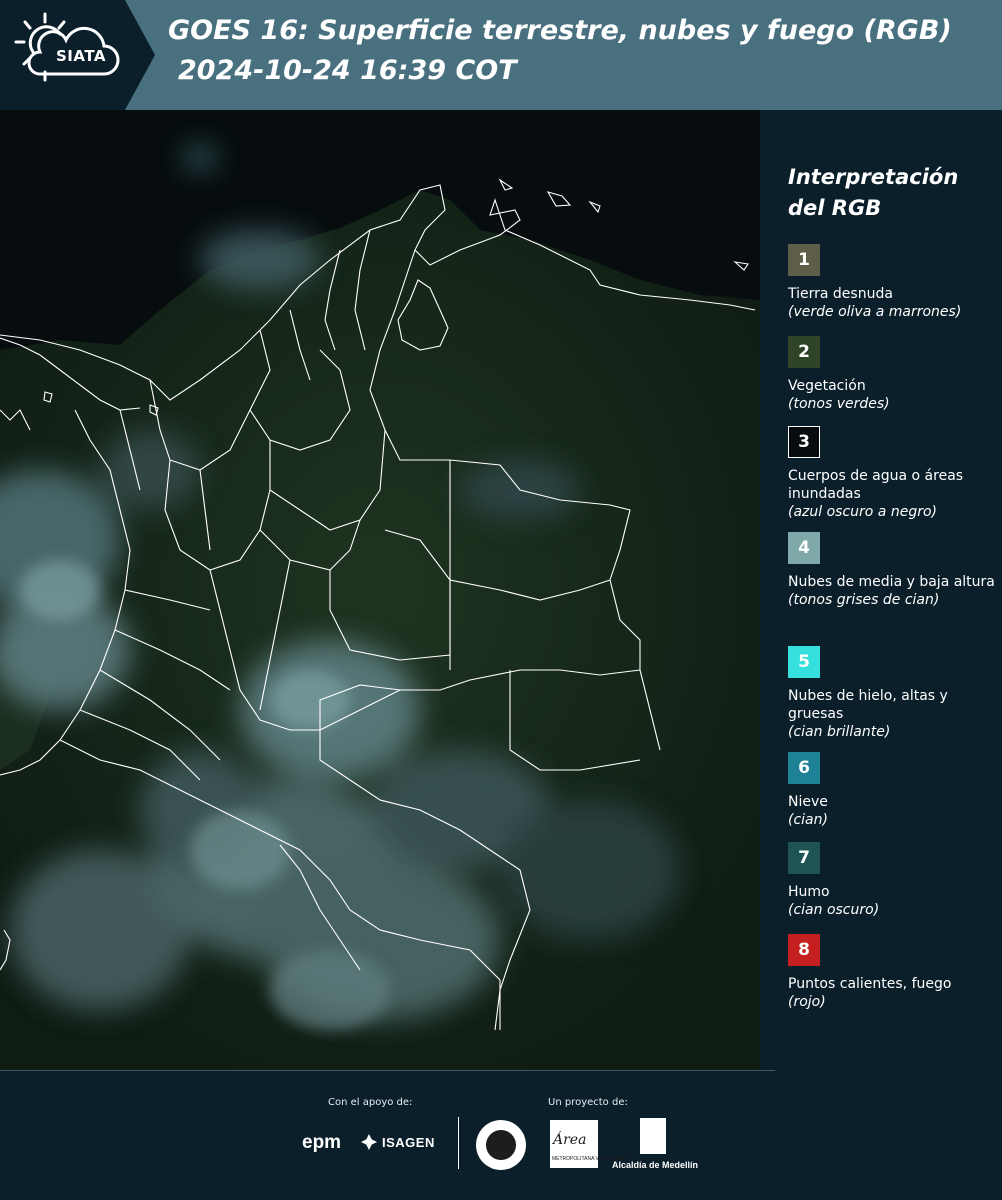  I want to click on legend-item-desc: (azul oscuro a negro), so click(862, 512).